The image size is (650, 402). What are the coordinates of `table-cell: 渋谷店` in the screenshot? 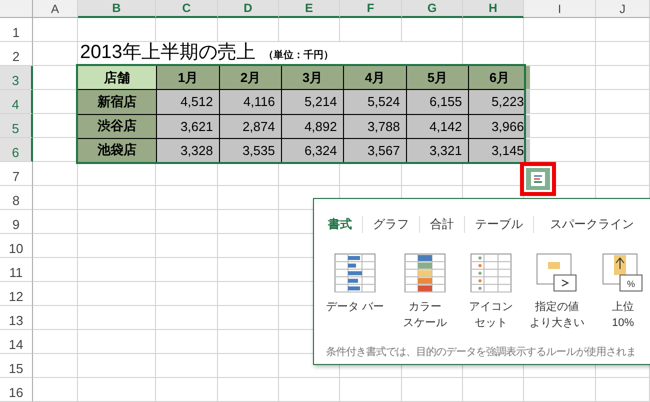 It's located at (117, 126).